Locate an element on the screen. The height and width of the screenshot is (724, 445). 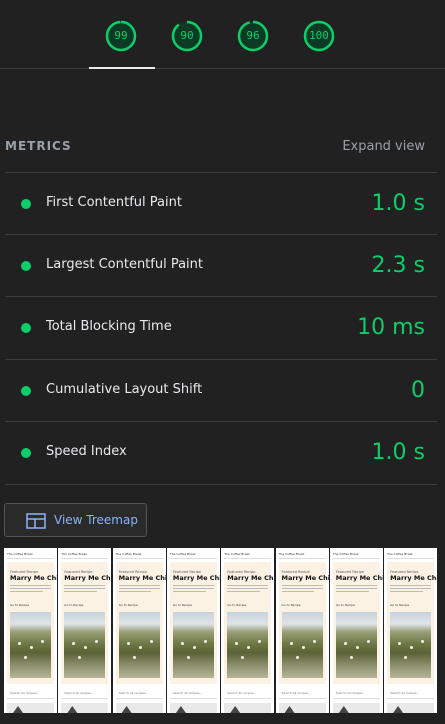
score-gauge: 96 is located at coordinates (253, 36).